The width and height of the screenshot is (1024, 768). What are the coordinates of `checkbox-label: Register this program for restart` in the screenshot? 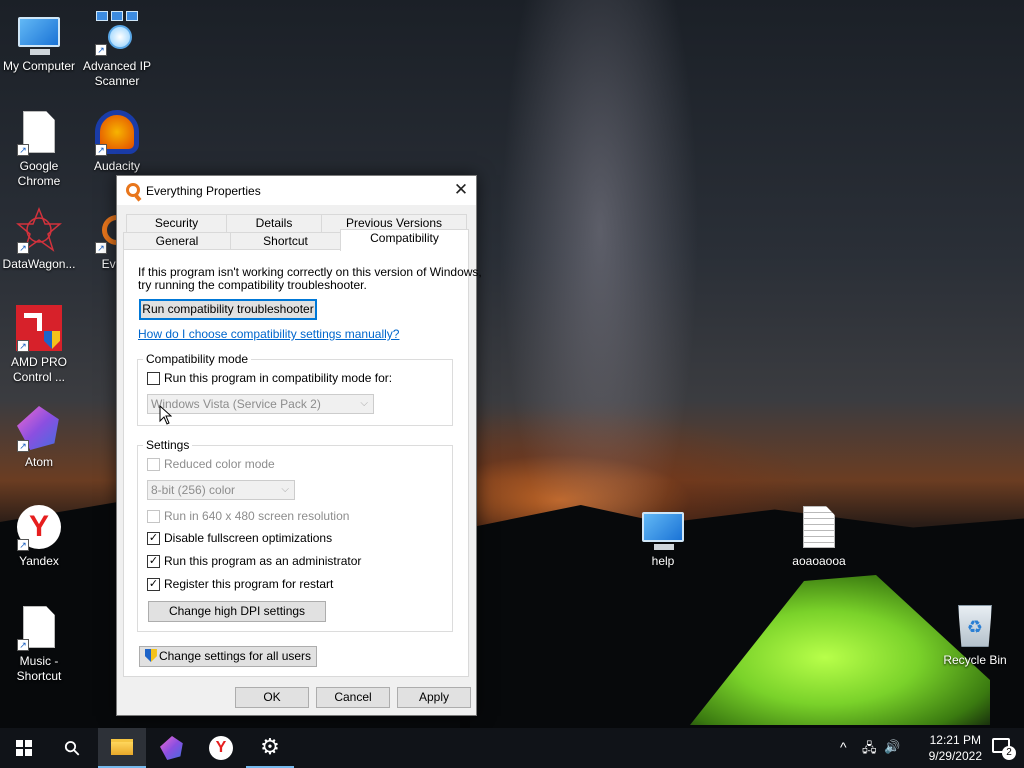 It's located at (249, 584).